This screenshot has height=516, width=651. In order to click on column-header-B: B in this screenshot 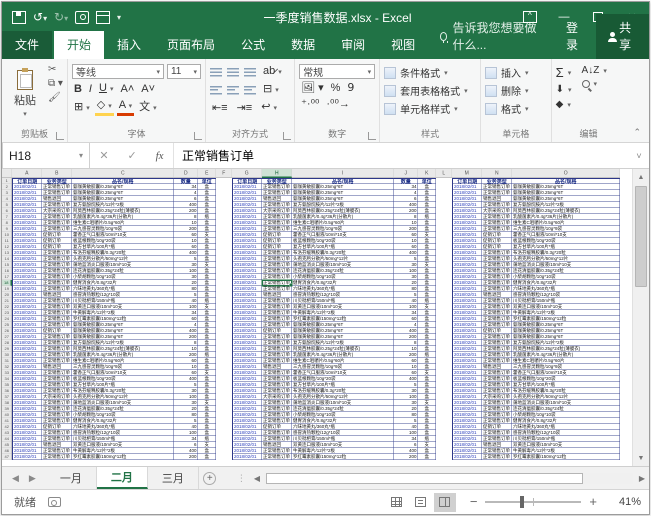, I will do `click(57, 173)`.